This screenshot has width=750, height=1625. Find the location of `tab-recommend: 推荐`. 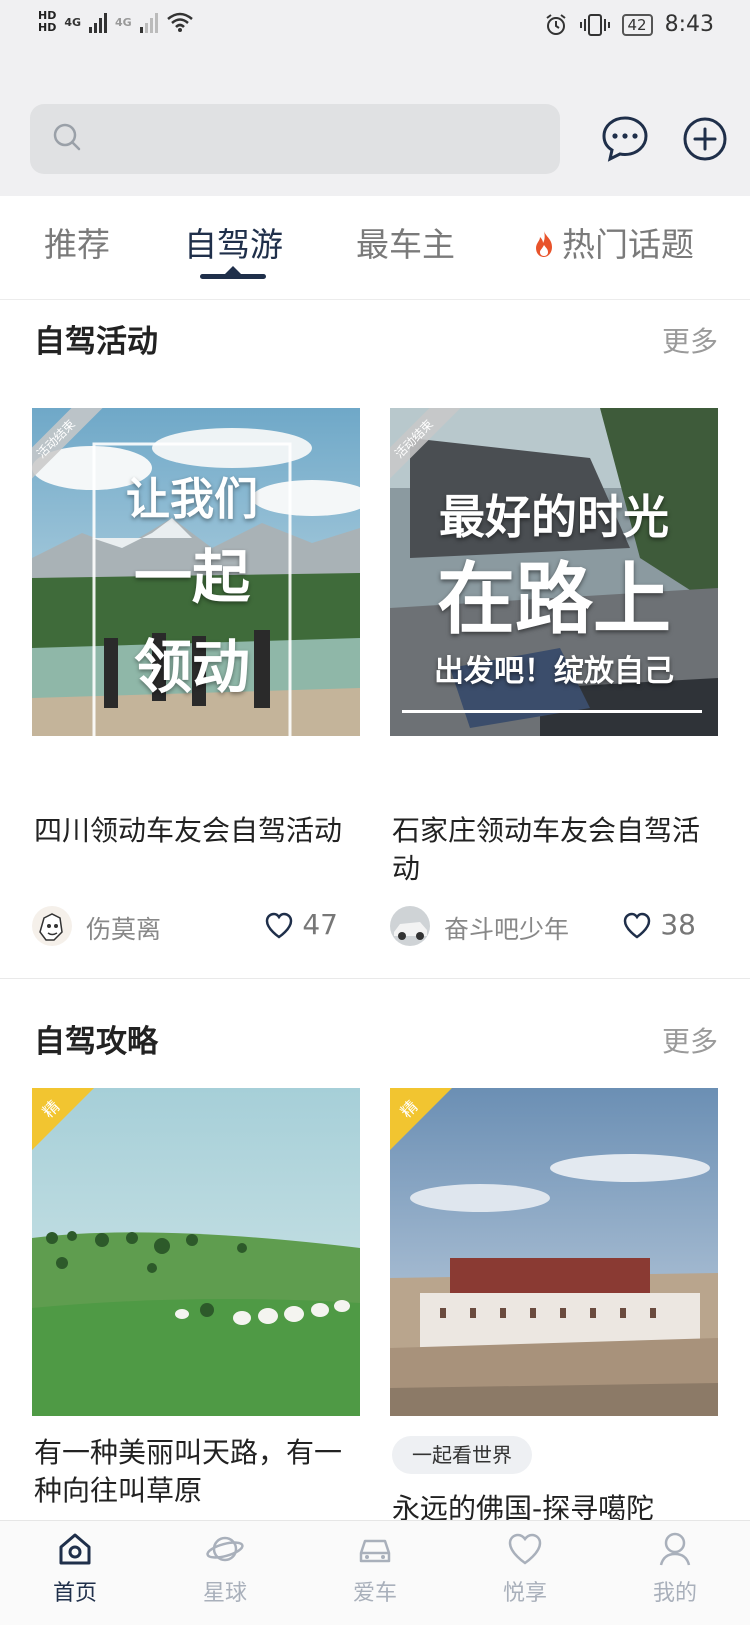

tab-recommend: 推荐 is located at coordinates (77, 242).